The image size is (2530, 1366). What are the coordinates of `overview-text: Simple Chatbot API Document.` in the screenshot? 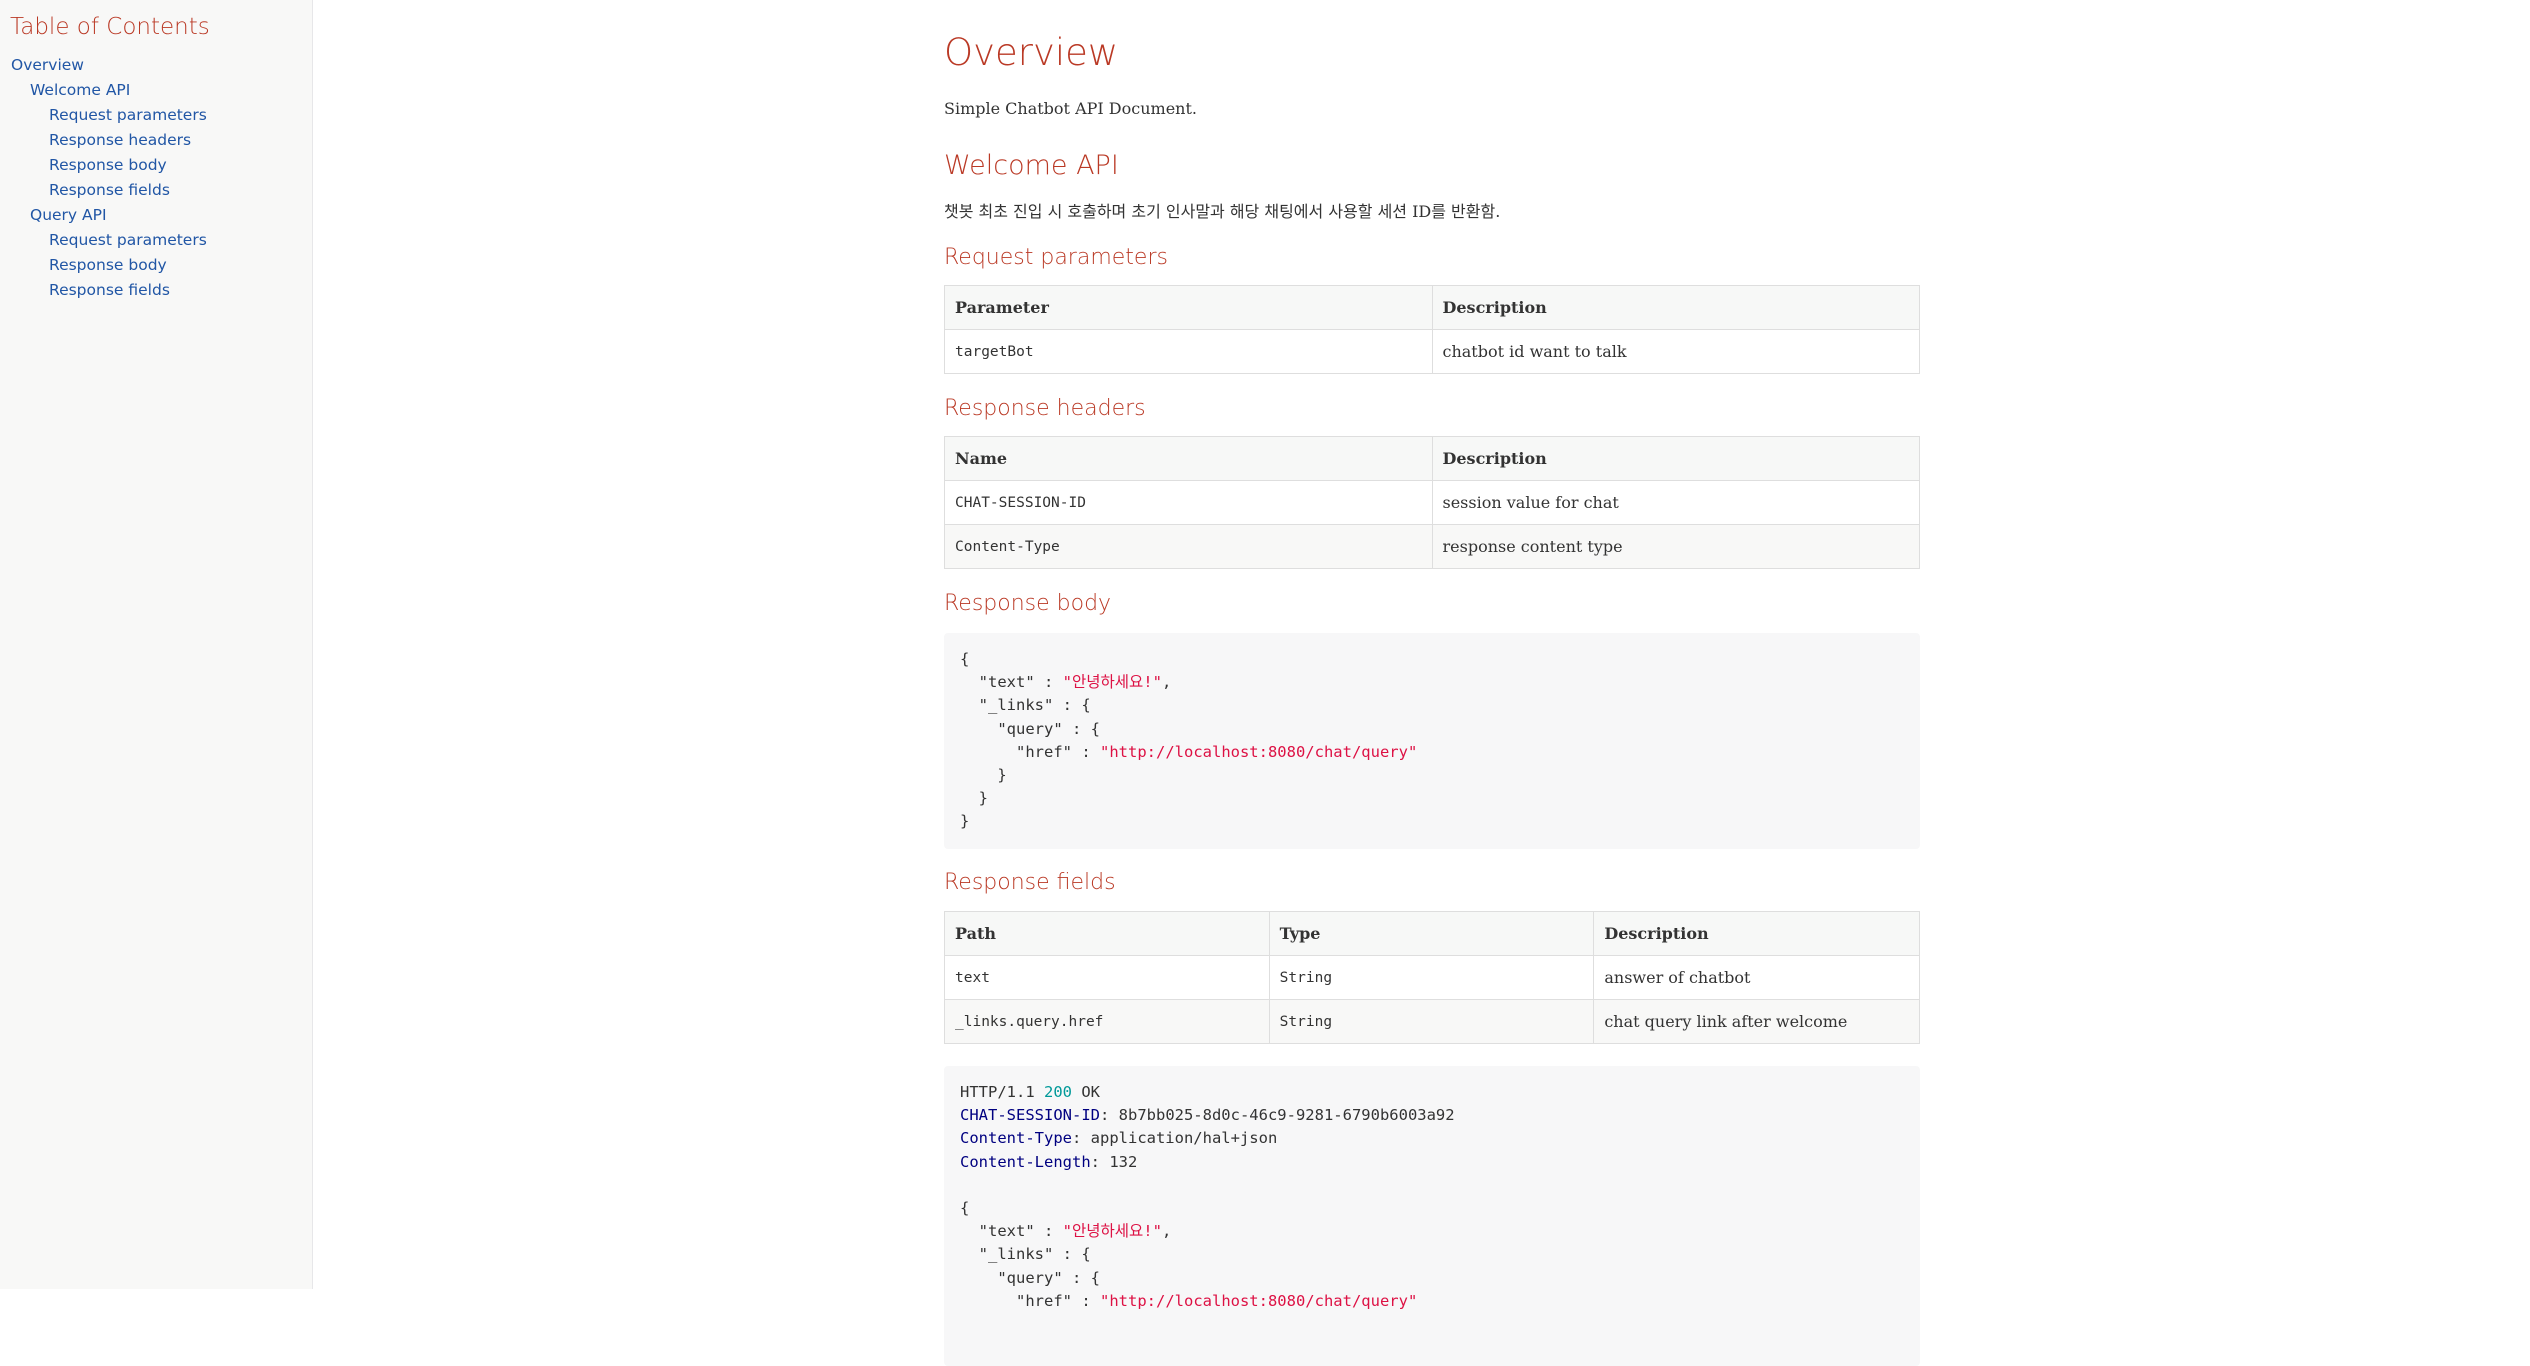 It's located at (1070, 108).